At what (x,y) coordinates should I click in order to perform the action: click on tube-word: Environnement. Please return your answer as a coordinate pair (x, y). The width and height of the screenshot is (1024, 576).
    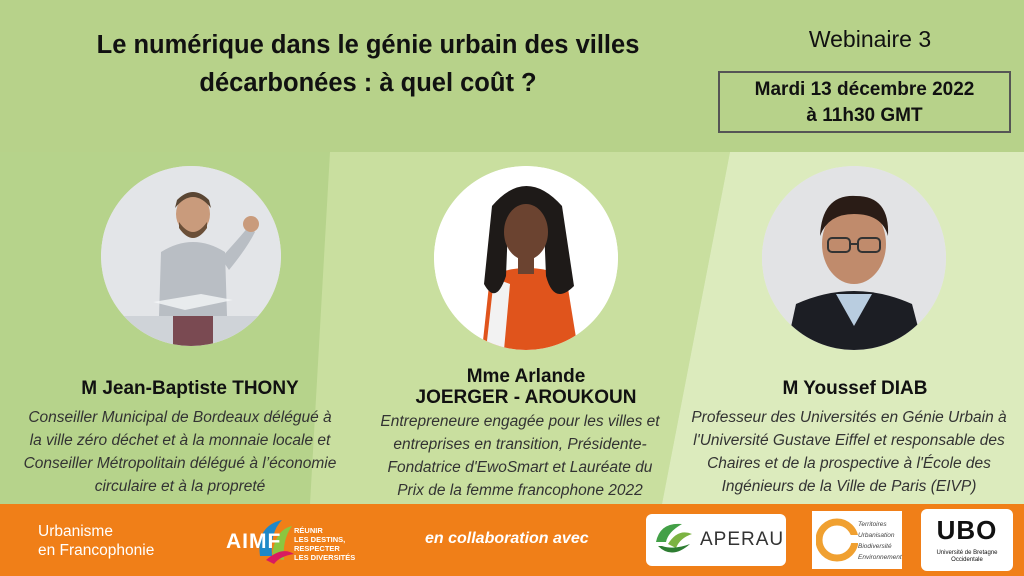
    Looking at the image, I should click on (880, 557).